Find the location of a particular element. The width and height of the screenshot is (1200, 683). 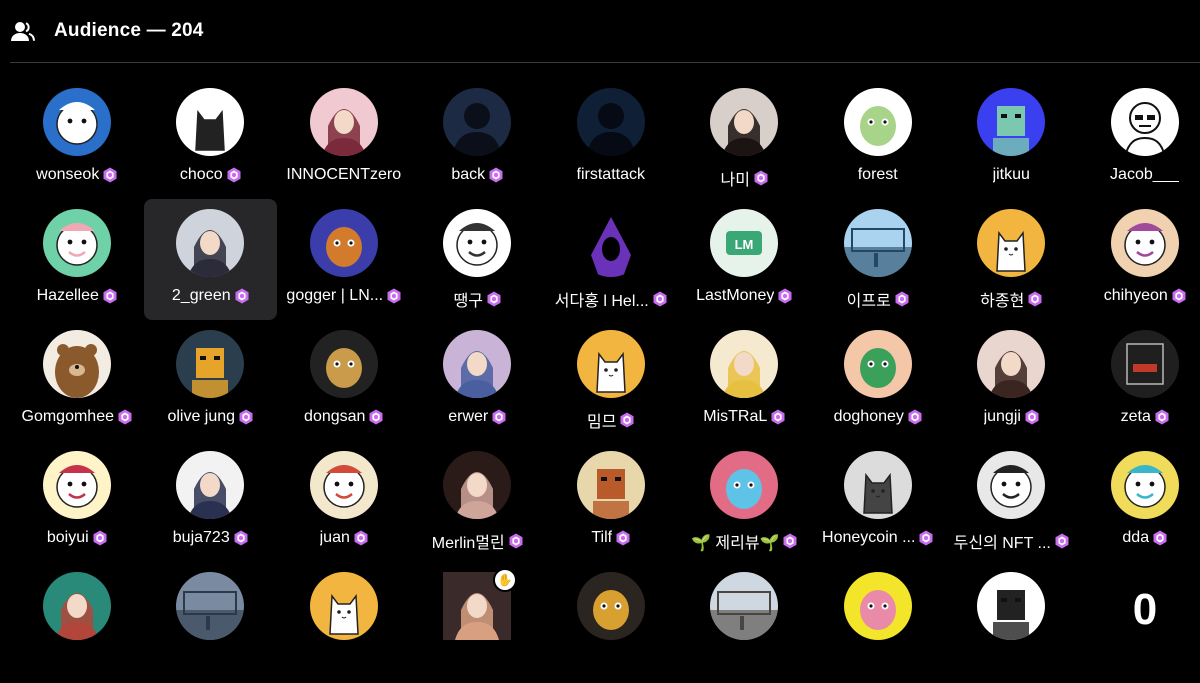

member-name: Tilf is located at coordinates (602, 537).